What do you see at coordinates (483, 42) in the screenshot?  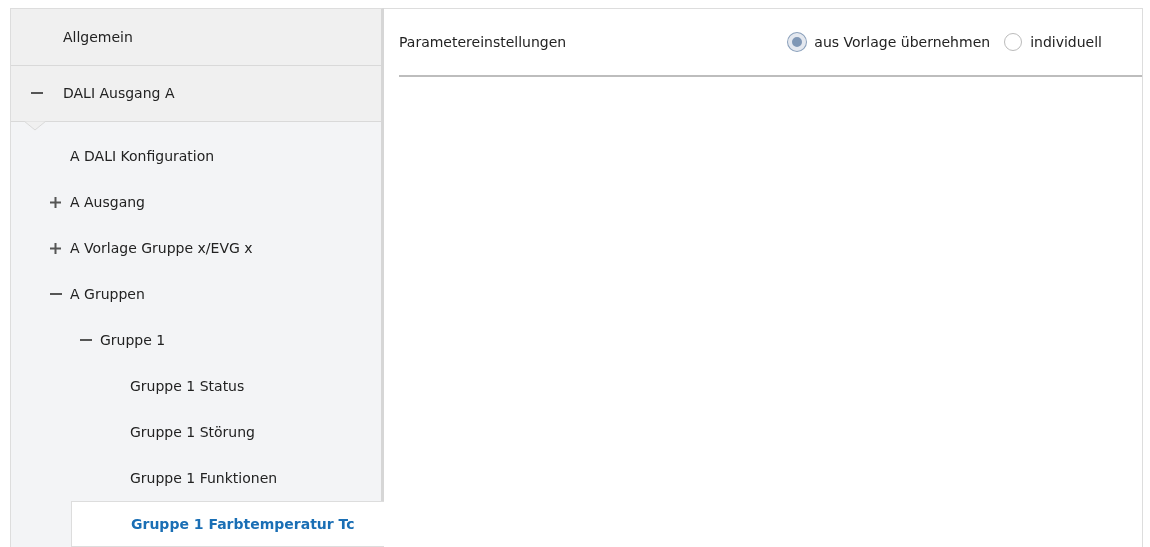 I see `parameter-label: Parametereinstellungen` at bounding box center [483, 42].